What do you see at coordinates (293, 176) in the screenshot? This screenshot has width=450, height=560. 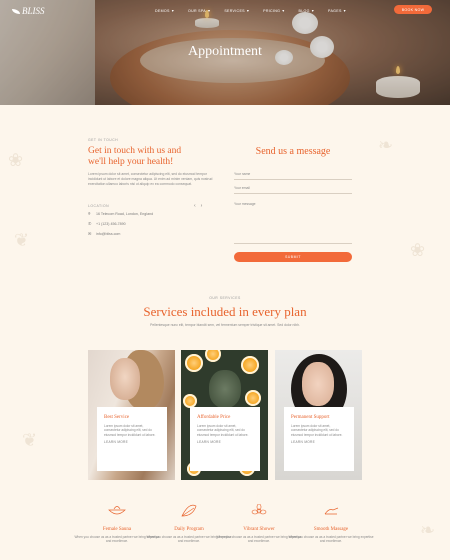 I see `name-field: Your name` at bounding box center [293, 176].